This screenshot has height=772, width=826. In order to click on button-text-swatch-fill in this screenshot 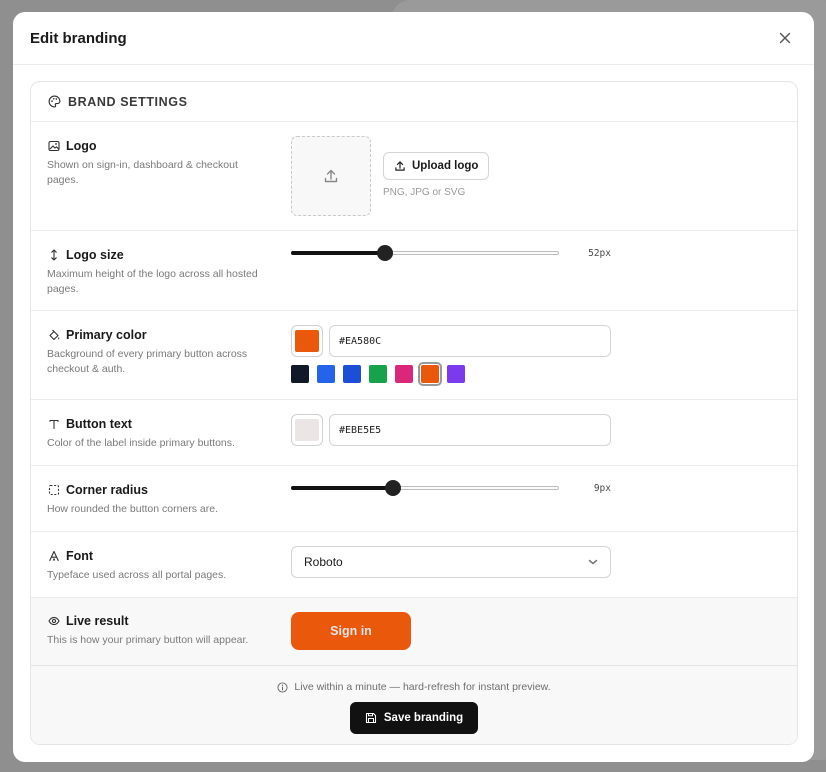, I will do `click(307, 430)`.